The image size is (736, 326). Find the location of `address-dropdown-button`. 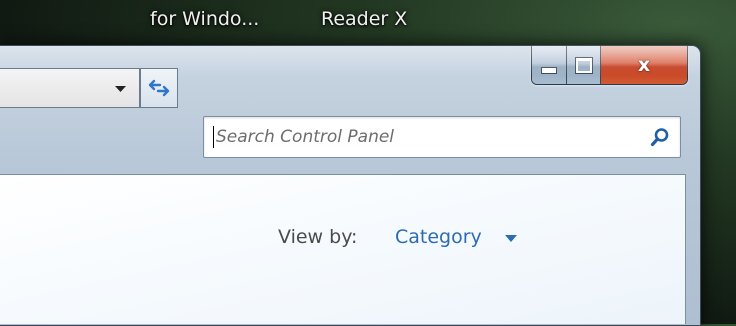

address-dropdown-button is located at coordinates (120, 89).